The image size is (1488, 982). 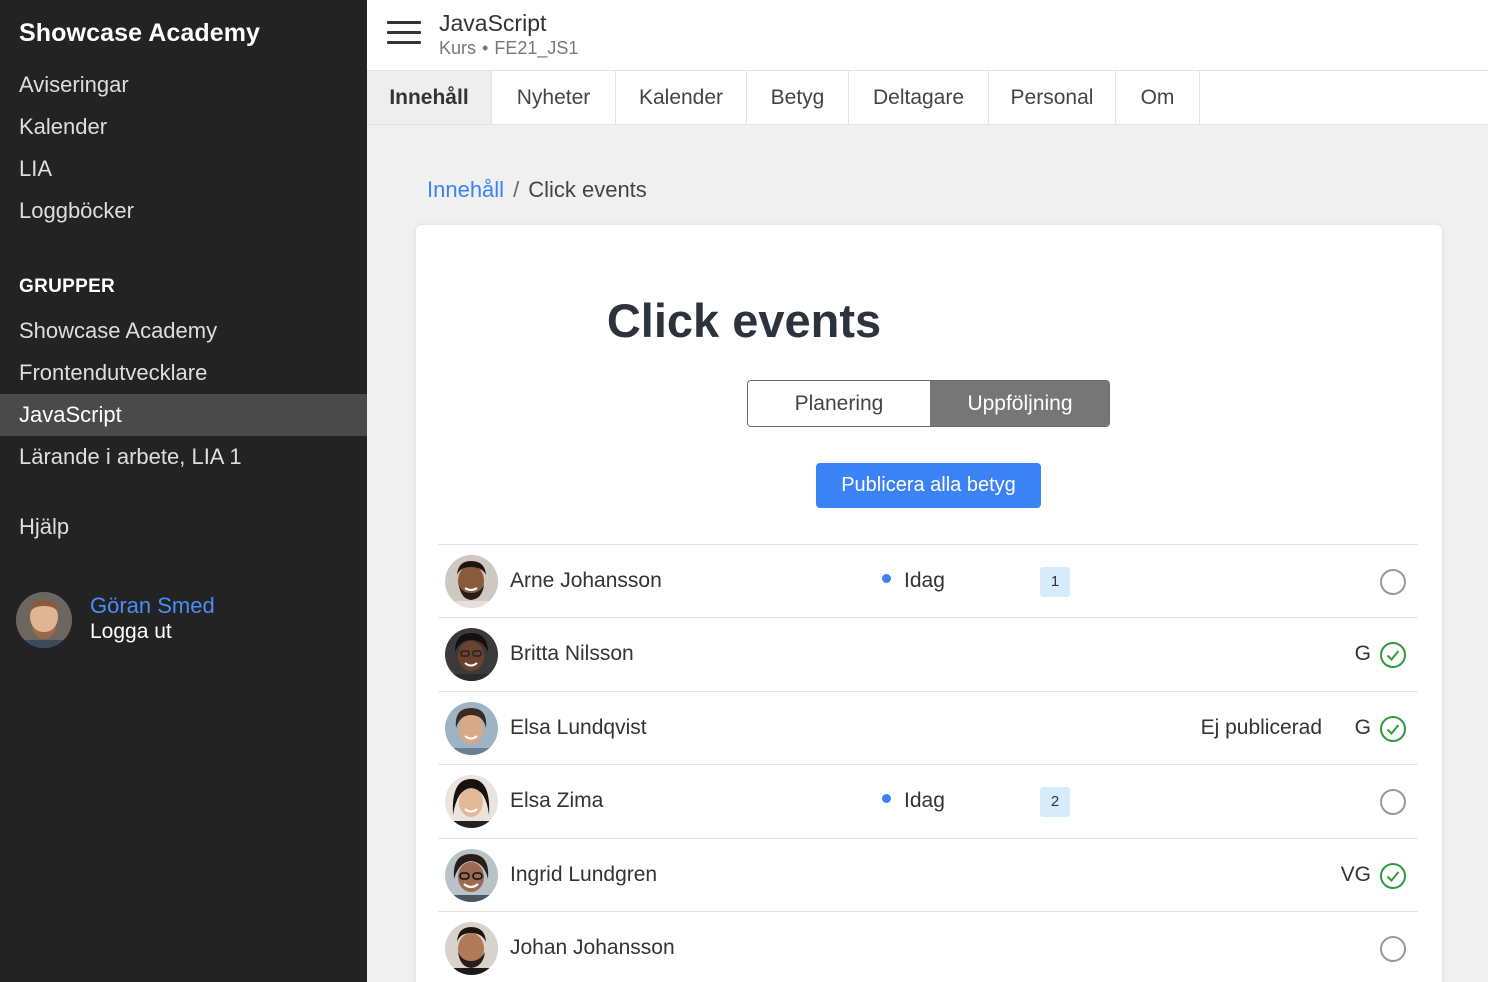 What do you see at coordinates (404, 33) in the screenshot?
I see `hamburger-icon` at bounding box center [404, 33].